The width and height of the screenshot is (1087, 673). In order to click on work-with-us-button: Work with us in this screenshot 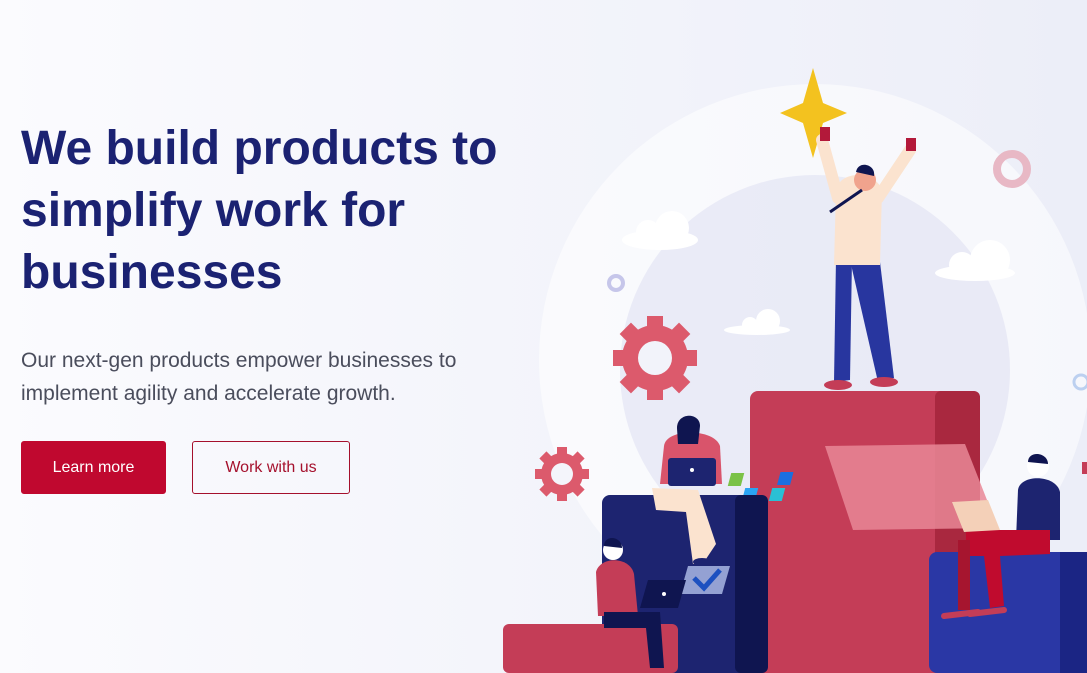, I will do `click(271, 467)`.